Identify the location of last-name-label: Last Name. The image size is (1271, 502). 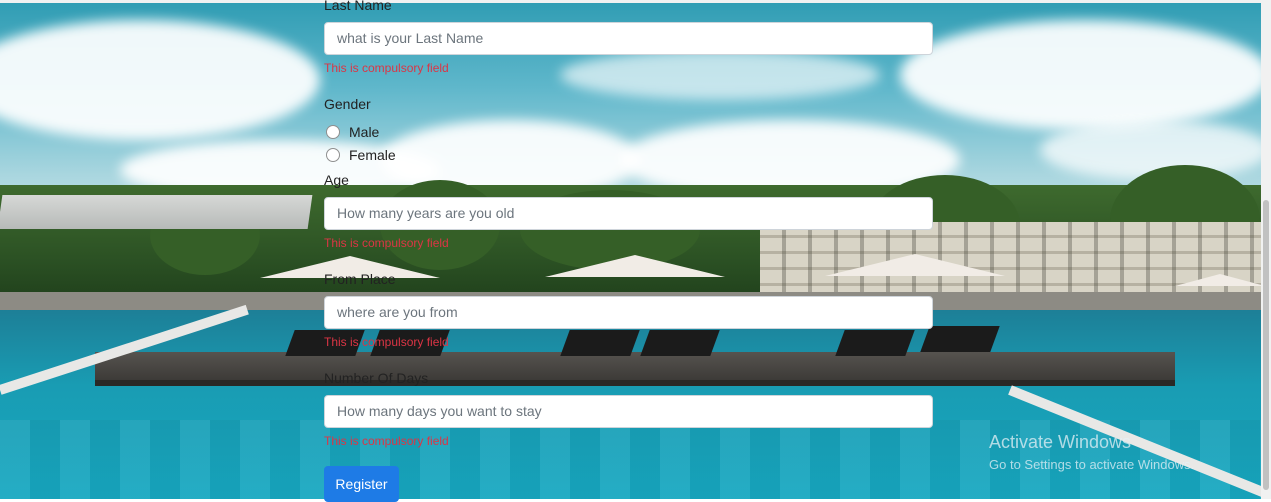
(358, 6).